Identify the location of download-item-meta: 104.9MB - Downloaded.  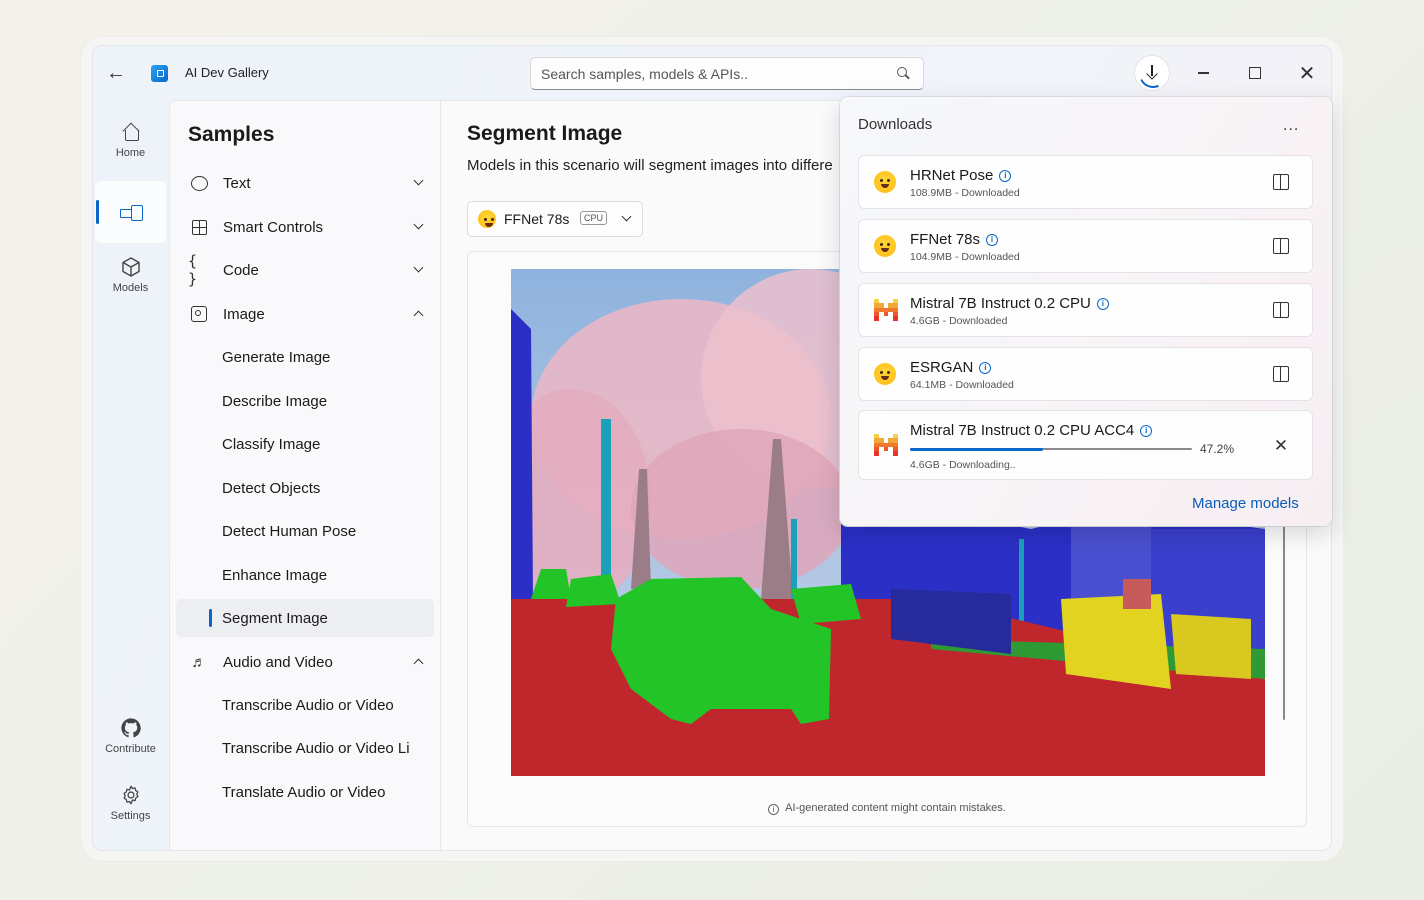
(965, 257).